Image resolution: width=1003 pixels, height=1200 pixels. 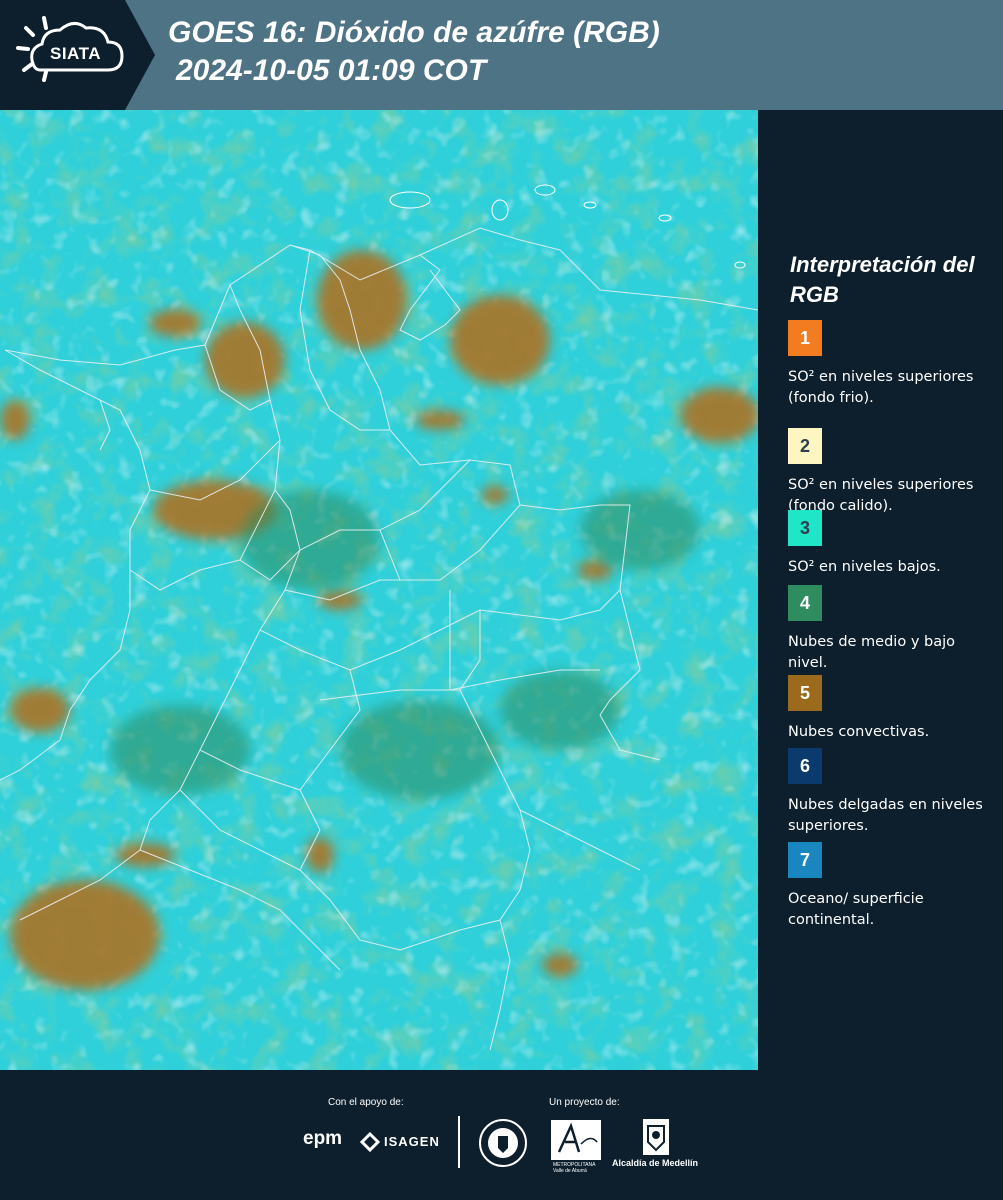 I want to click on legend-label: Nubes de medio y bajo nivel., so click(x=871, y=652).